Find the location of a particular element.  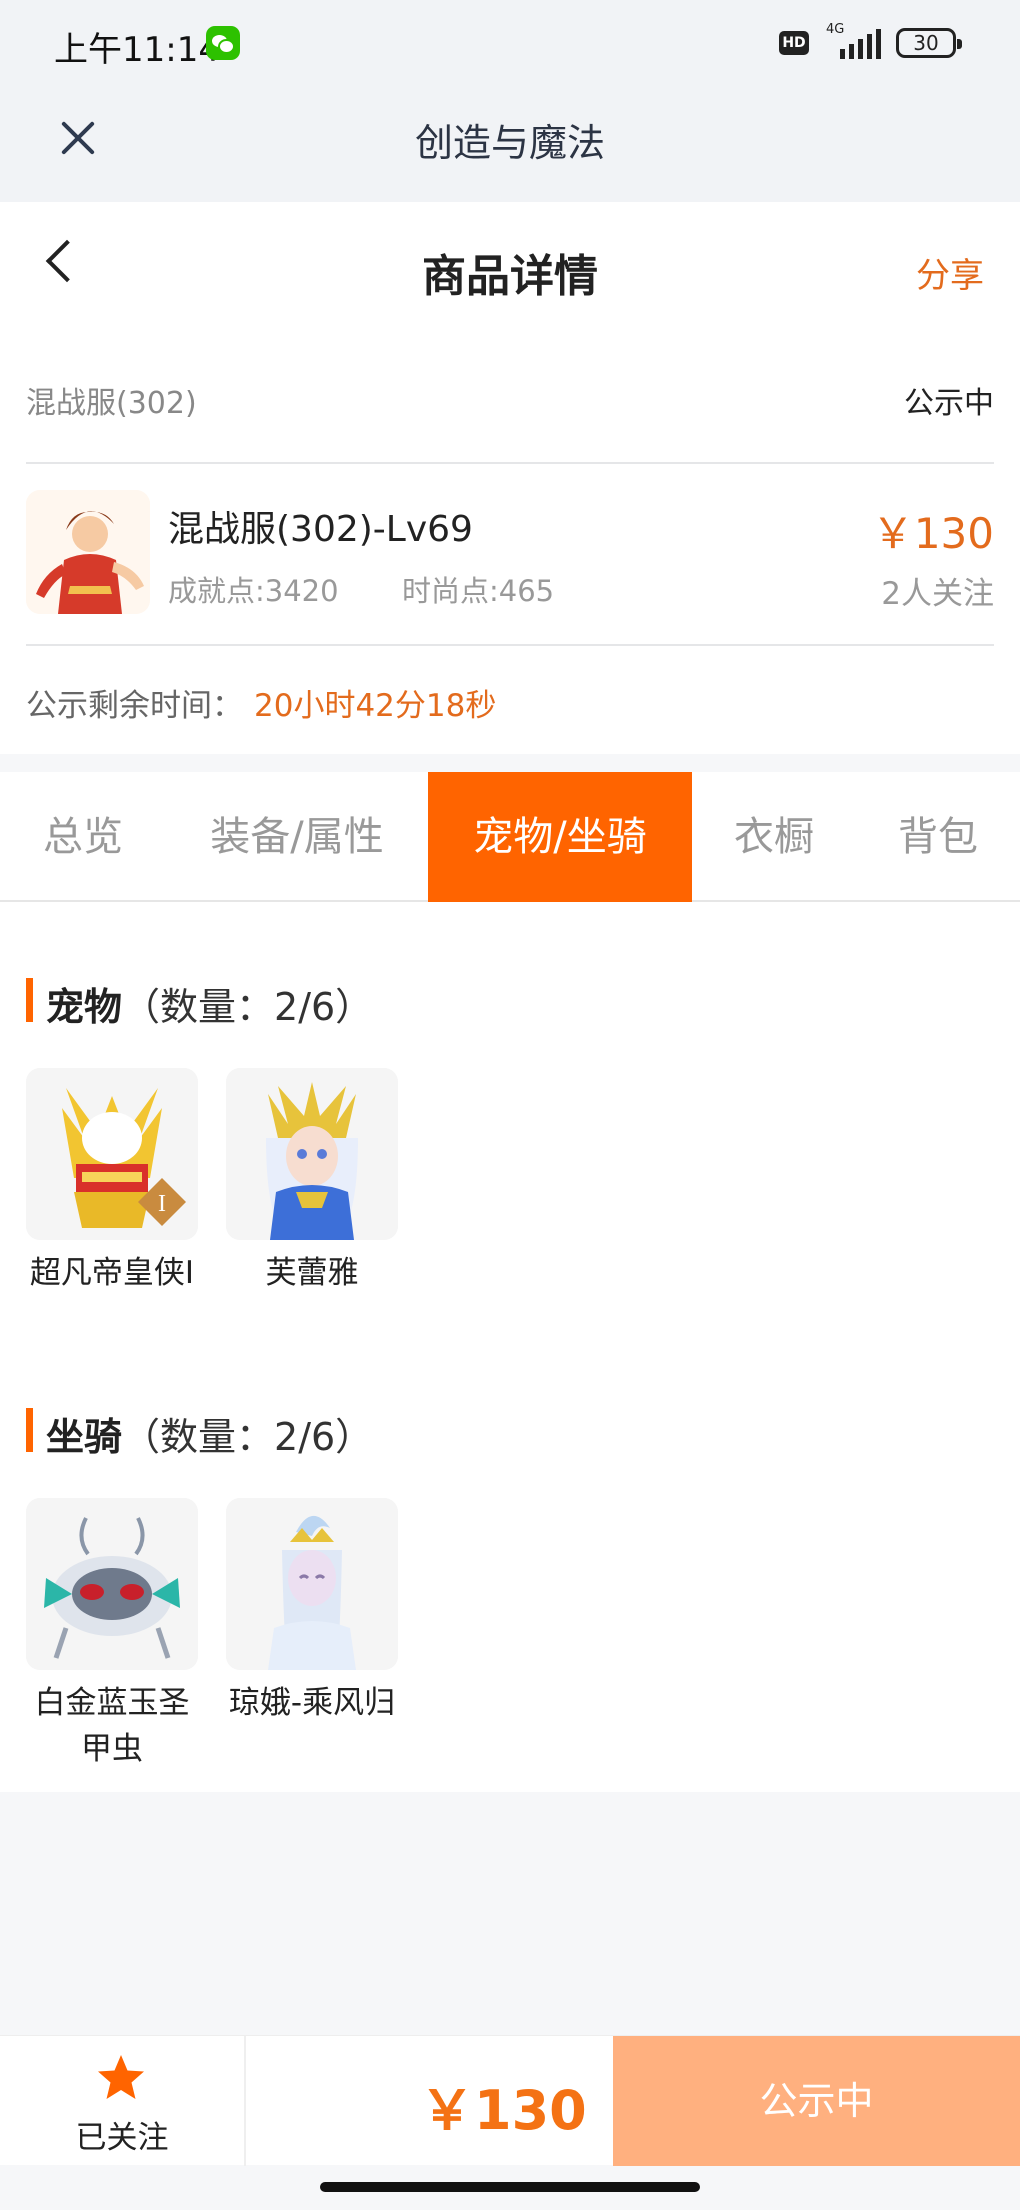

character-name: 混战服(302)-Lv69 is located at coordinates (320, 529).